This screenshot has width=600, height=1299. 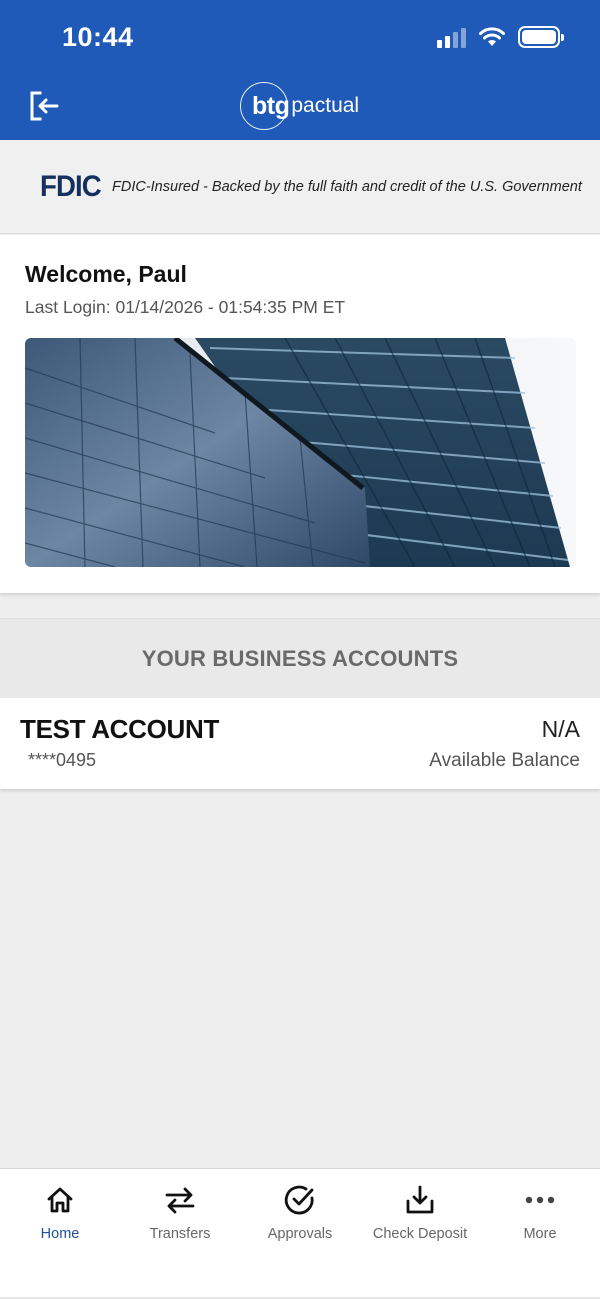 I want to click on nav-home: Home, so click(x=60, y=1234).